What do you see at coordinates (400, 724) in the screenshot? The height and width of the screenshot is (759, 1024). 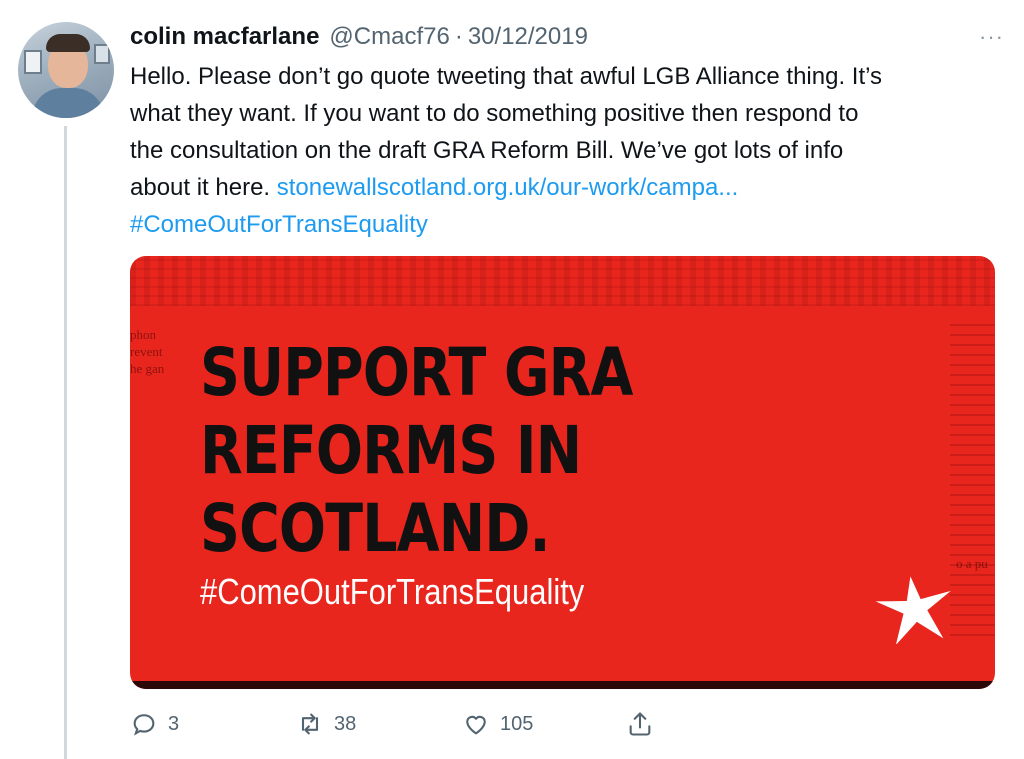 I see `tweet-actions: 3 38 105` at bounding box center [400, 724].